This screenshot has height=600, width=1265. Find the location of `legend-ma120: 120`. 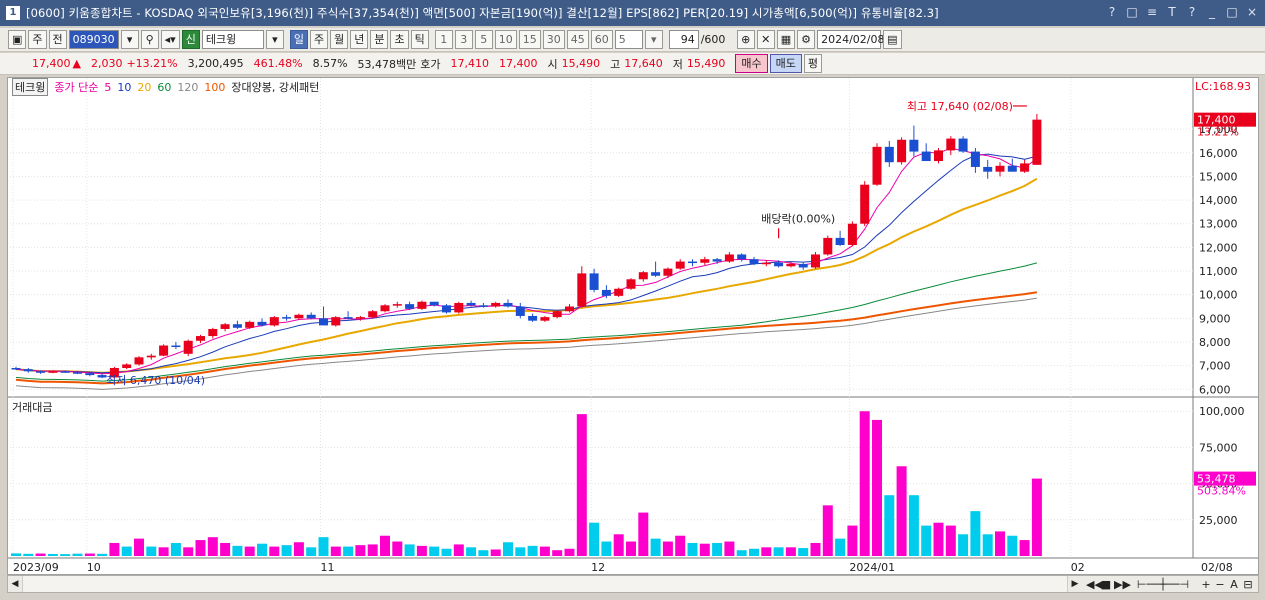

legend-ma120: 120 is located at coordinates (188, 87).